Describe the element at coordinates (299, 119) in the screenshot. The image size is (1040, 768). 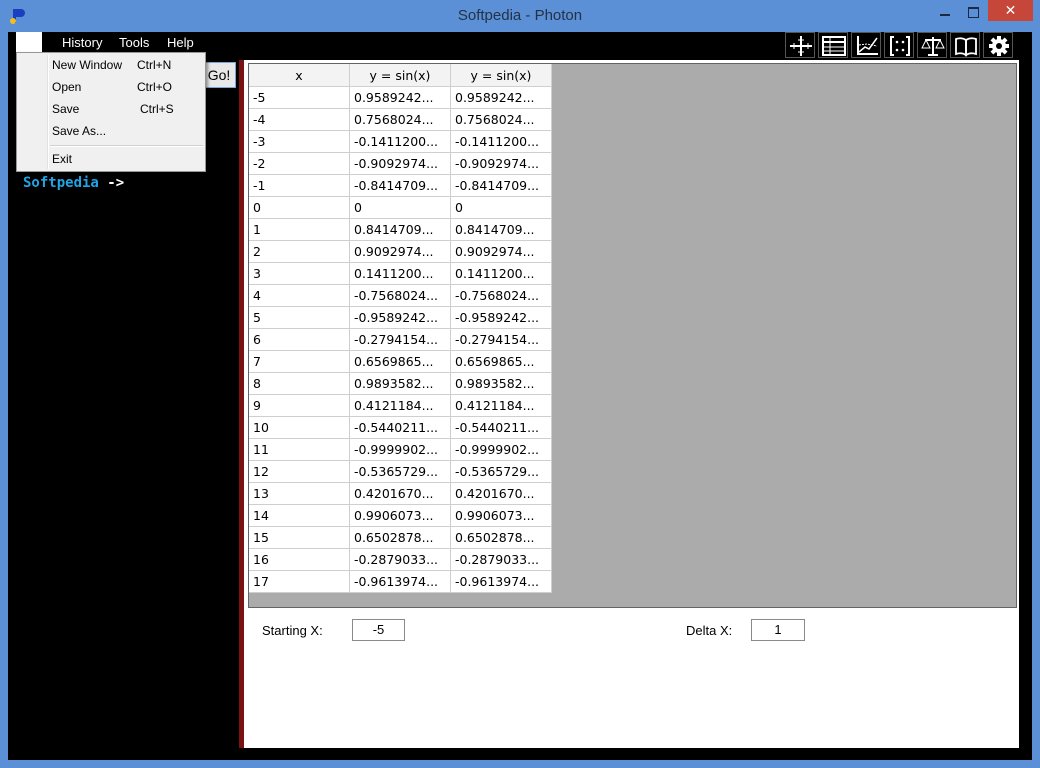
I see `table-cell: -4` at that location.